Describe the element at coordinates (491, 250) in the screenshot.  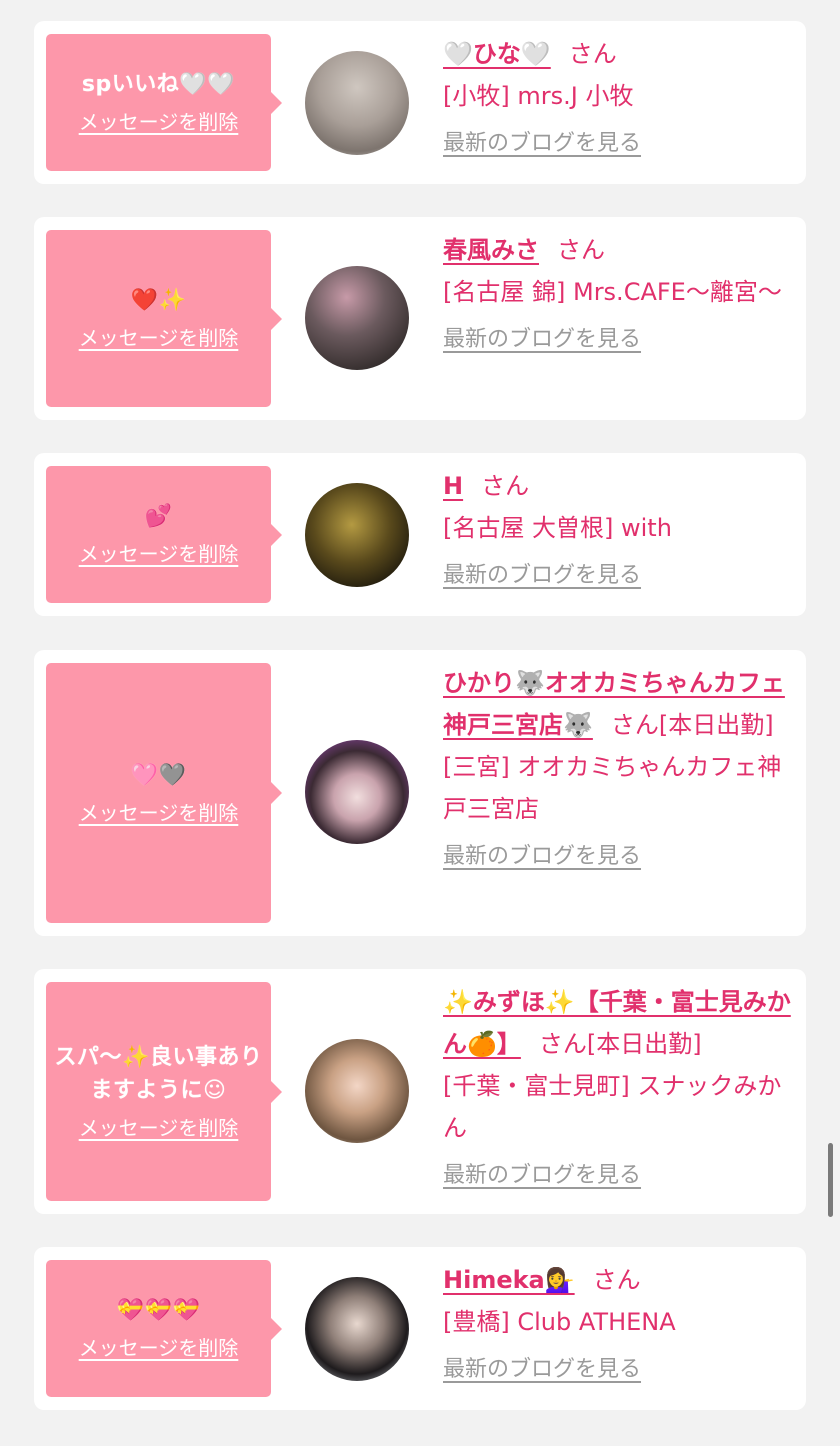
I see `sender-name-link: 春風みさ` at that location.